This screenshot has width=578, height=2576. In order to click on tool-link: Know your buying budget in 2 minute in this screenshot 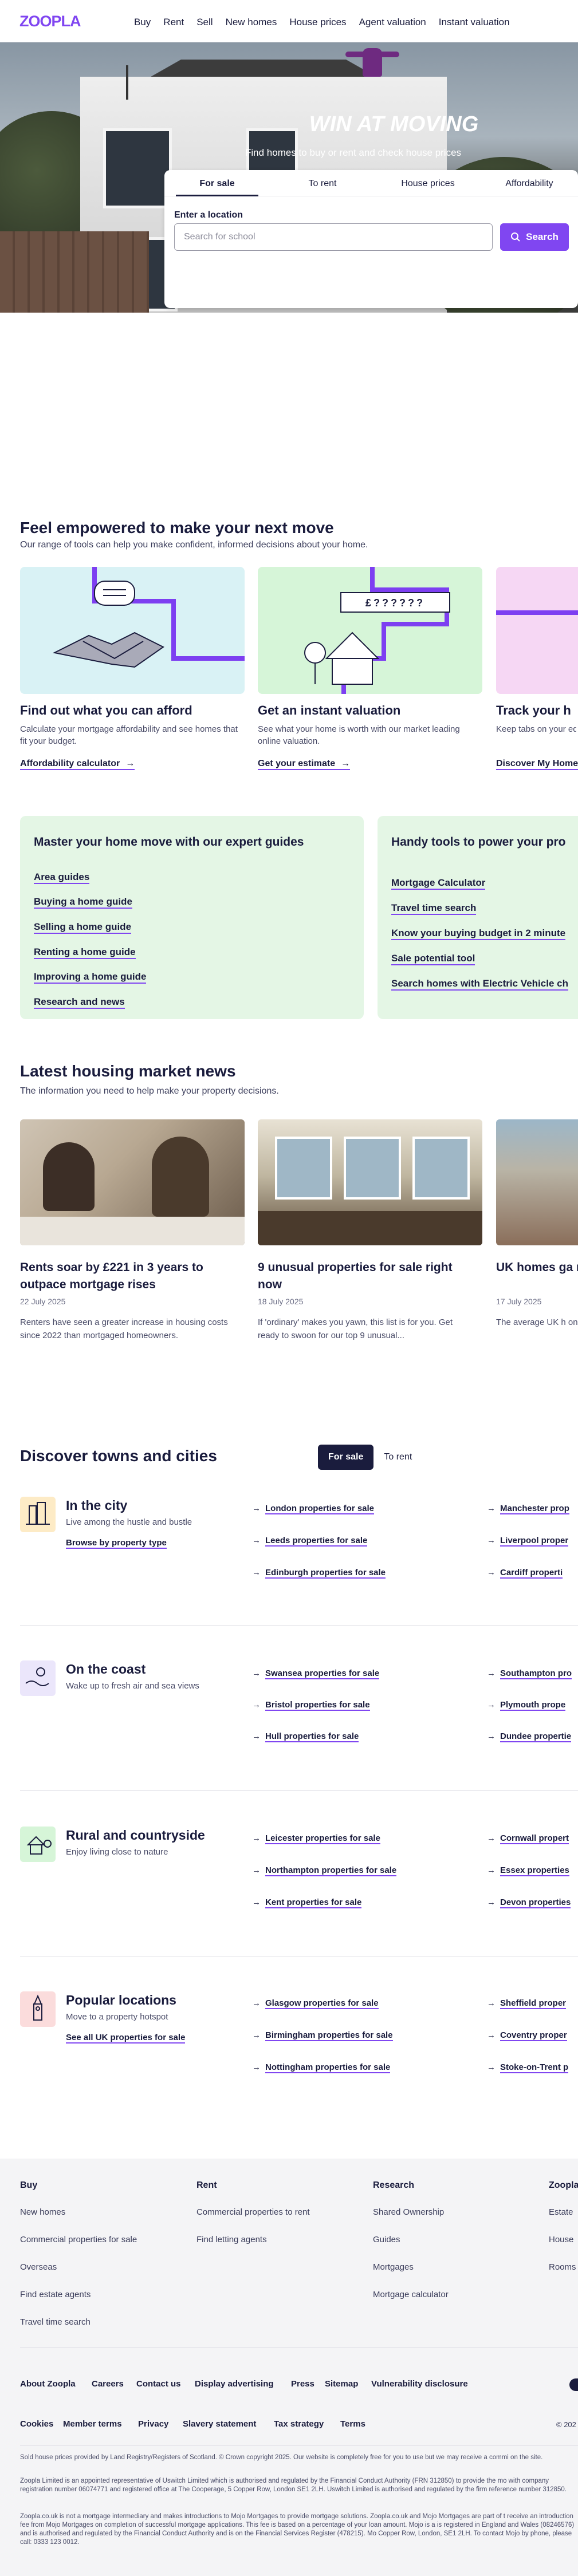, I will do `click(478, 934)`.